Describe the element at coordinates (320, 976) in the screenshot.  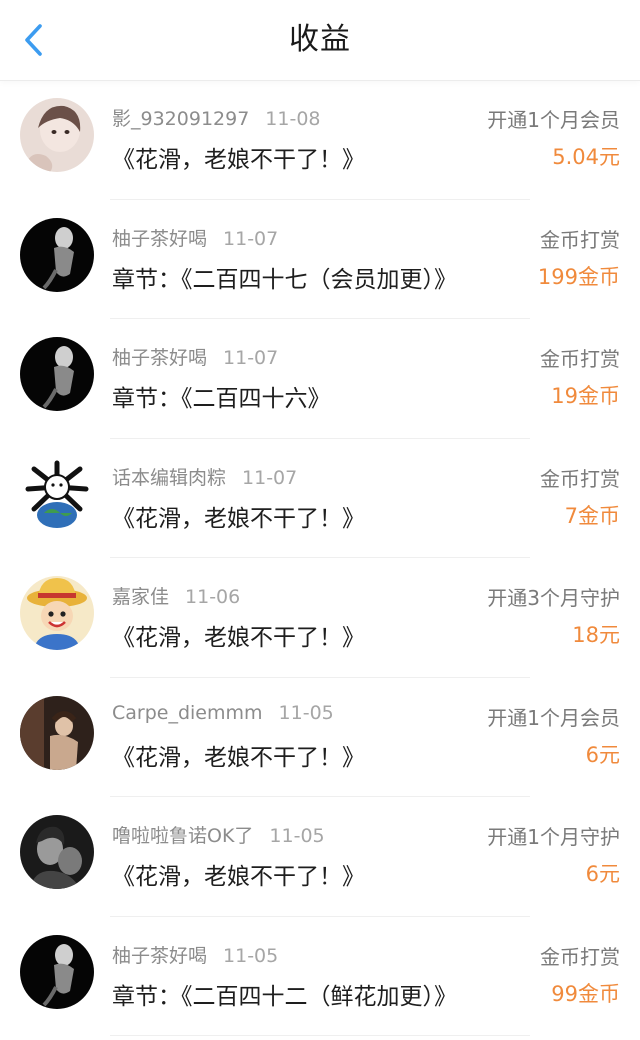
I see `income-record: 柚子茶好喝 11-05 章节：《二百四十二（鲜花加更）》 金币打赏 99金币` at that location.